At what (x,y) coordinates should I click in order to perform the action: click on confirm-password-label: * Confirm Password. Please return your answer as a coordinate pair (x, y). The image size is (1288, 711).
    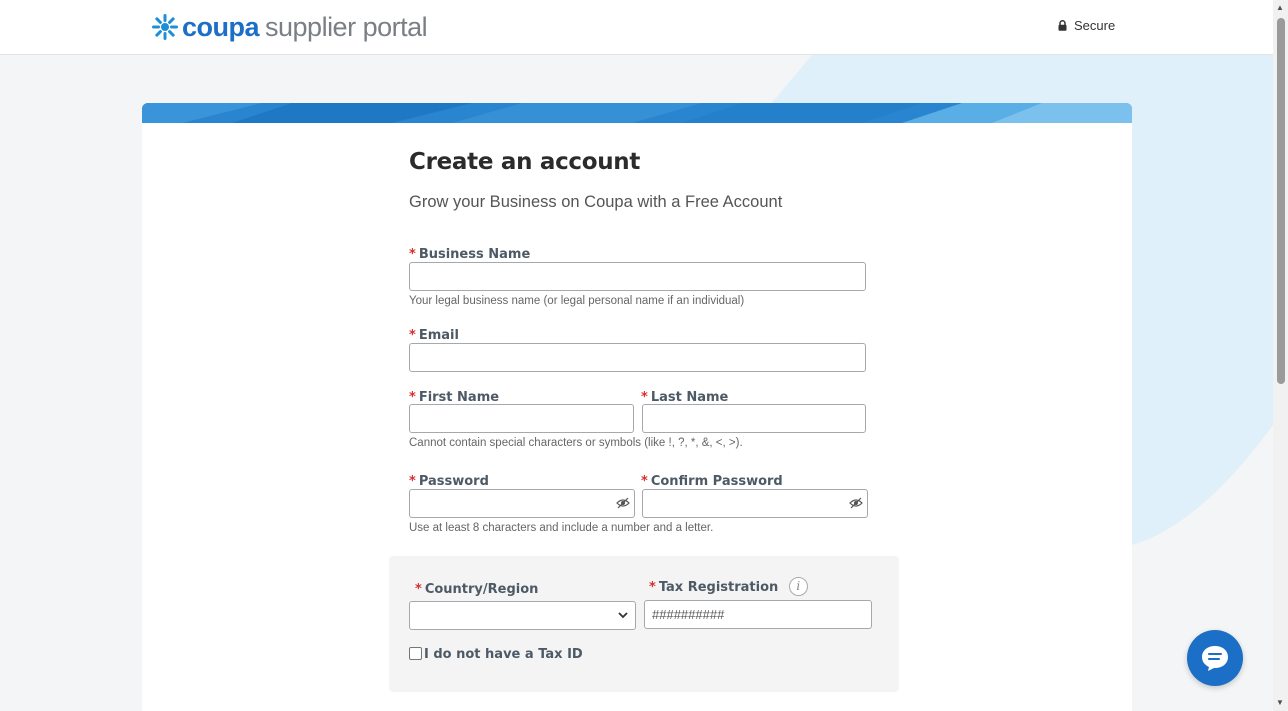
    Looking at the image, I should click on (712, 481).